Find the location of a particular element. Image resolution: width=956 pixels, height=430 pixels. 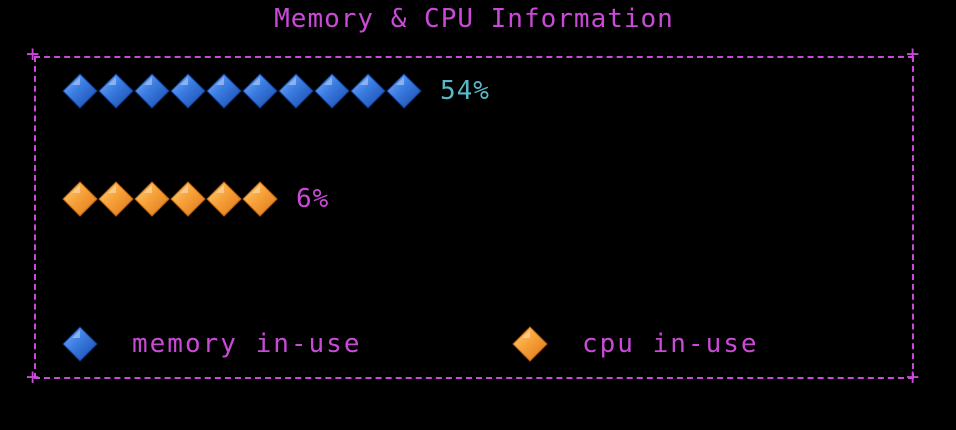

frame-corner-bottom-right: + is located at coordinates (913, 377).